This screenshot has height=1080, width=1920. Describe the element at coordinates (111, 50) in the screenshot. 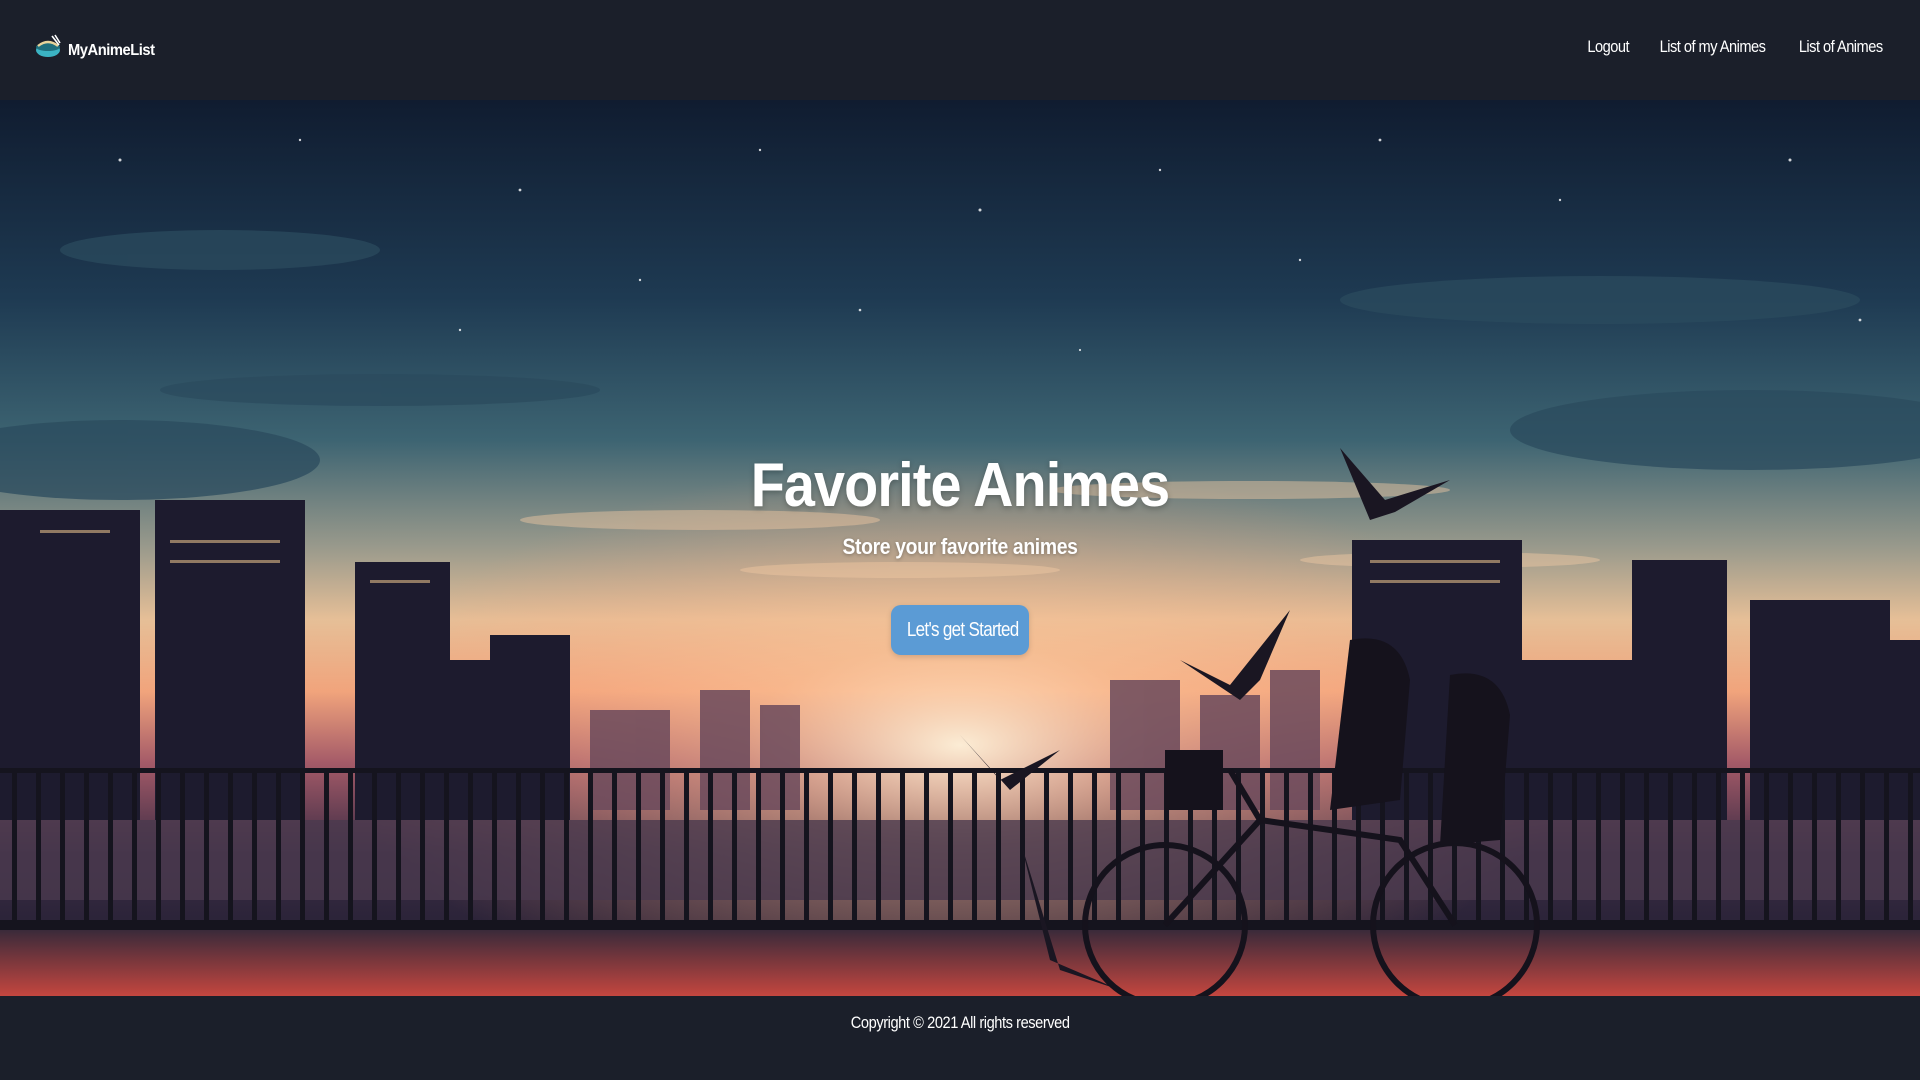

I see `brand-name: MyAnimeList` at that location.